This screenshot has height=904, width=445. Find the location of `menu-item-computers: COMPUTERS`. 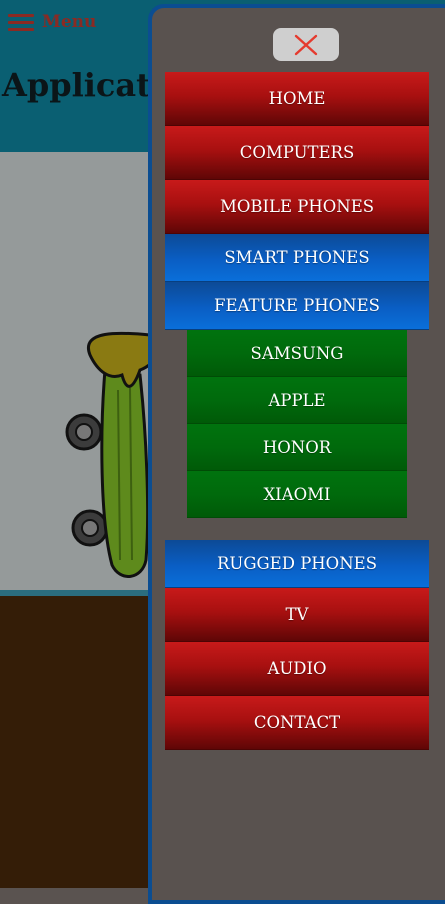

menu-item-computers: COMPUTERS is located at coordinates (297, 153).